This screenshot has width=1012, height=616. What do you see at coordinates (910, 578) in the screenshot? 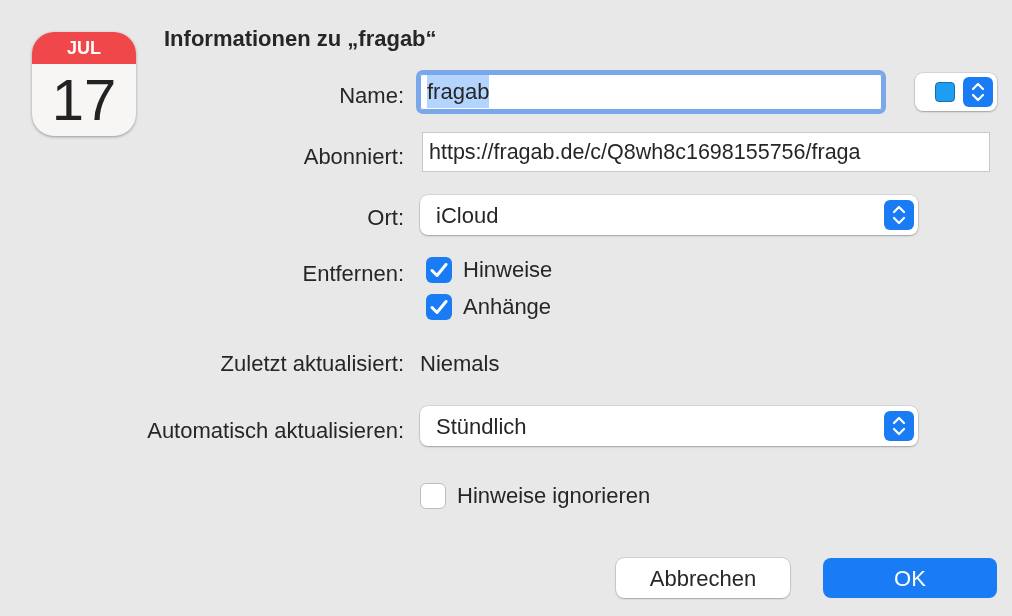
I see `ok-button: OK` at bounding box center [910, 578].